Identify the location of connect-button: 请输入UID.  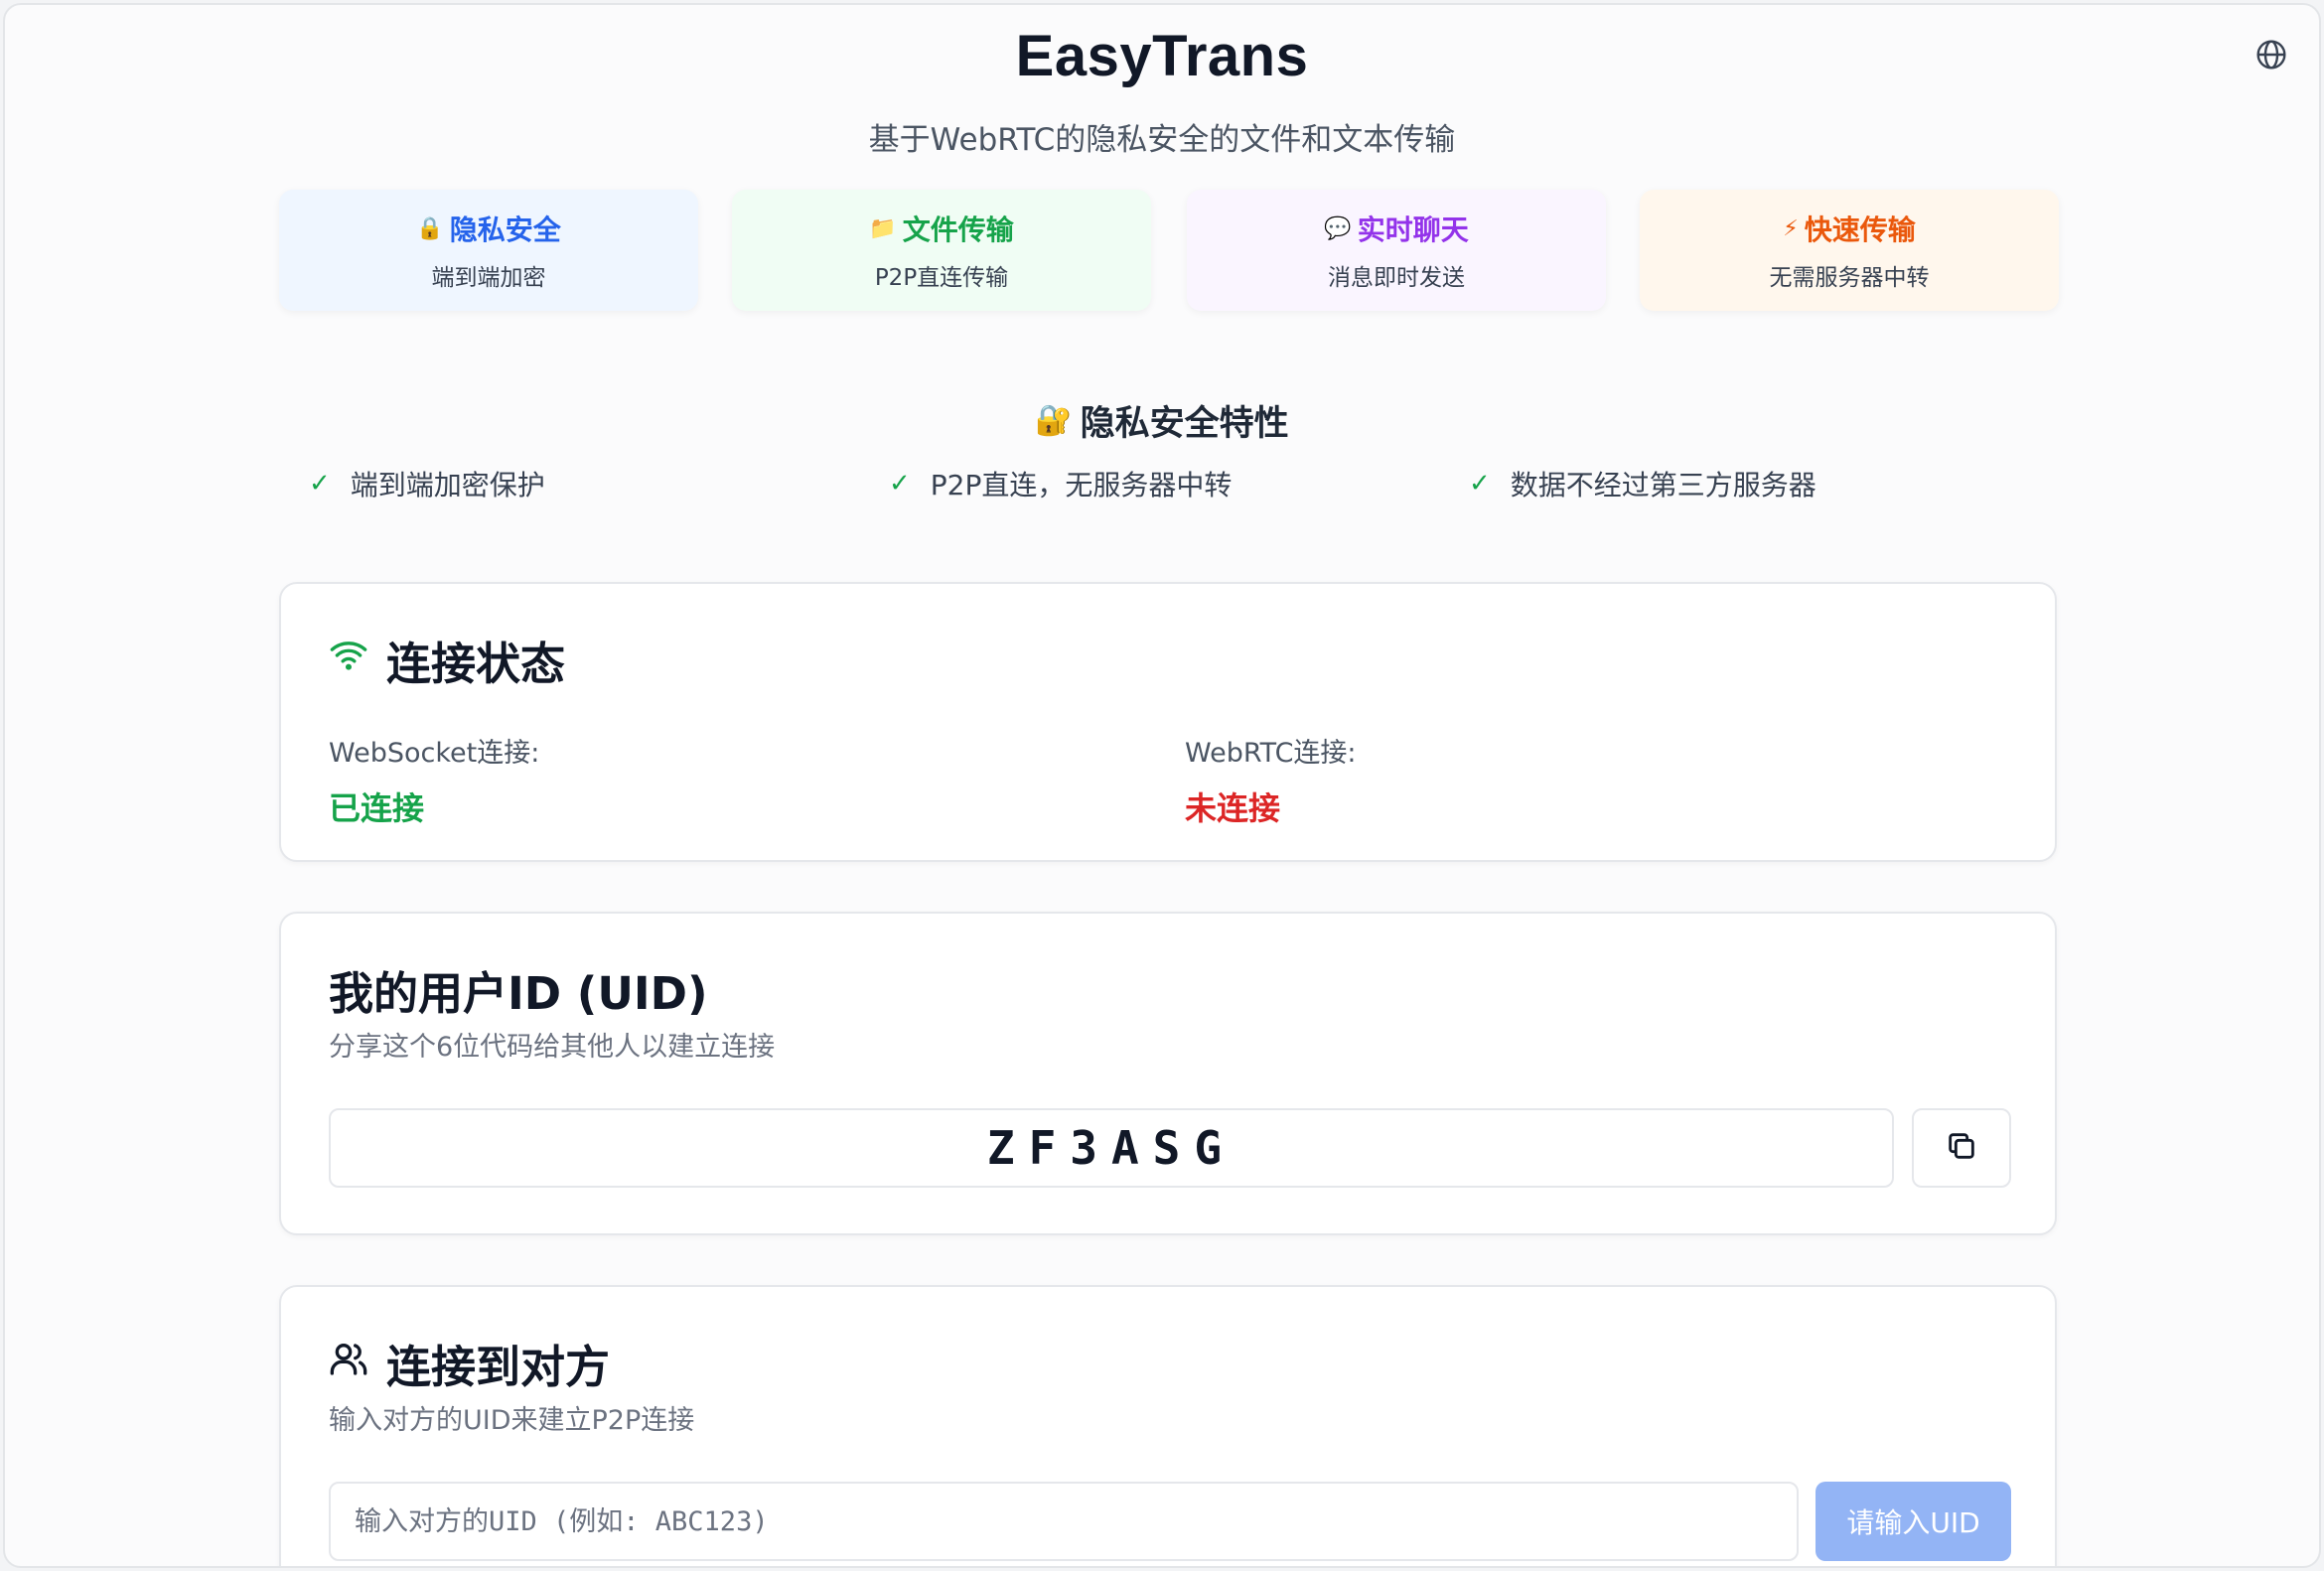
(1913, 1521).